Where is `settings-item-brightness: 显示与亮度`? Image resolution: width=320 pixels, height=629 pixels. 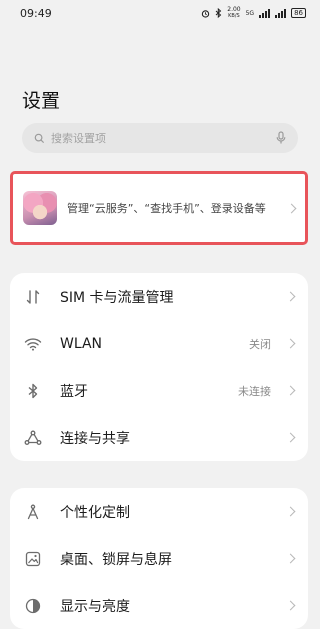
settings-item-brightness: 显示与亮度 is located at coordinates (159, 605).